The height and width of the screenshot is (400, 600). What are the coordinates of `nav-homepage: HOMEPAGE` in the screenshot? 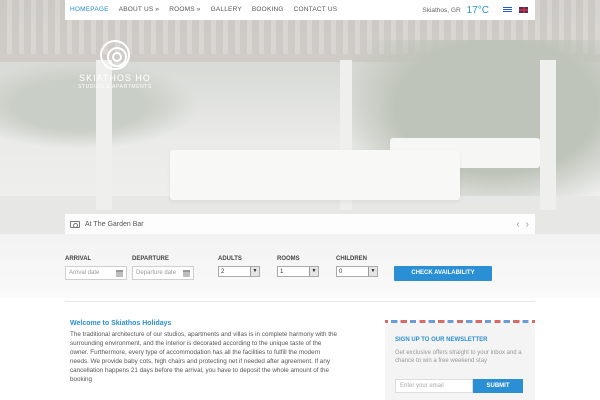 It's located at (89, 10).